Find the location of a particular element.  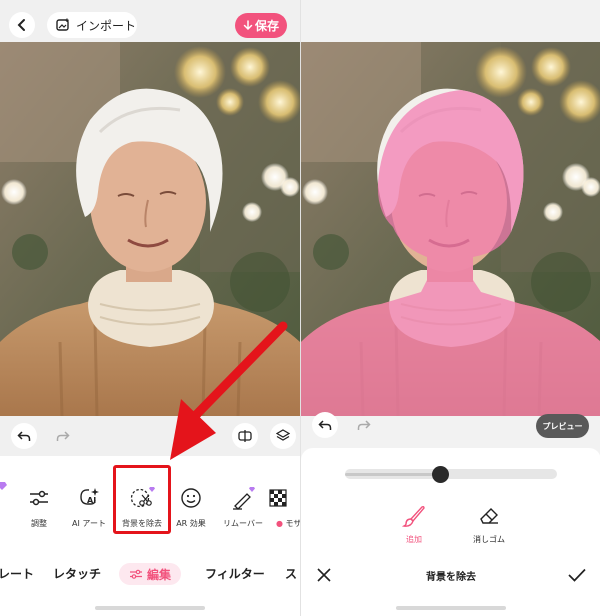

layers-button is located at coordinates (283, 436).